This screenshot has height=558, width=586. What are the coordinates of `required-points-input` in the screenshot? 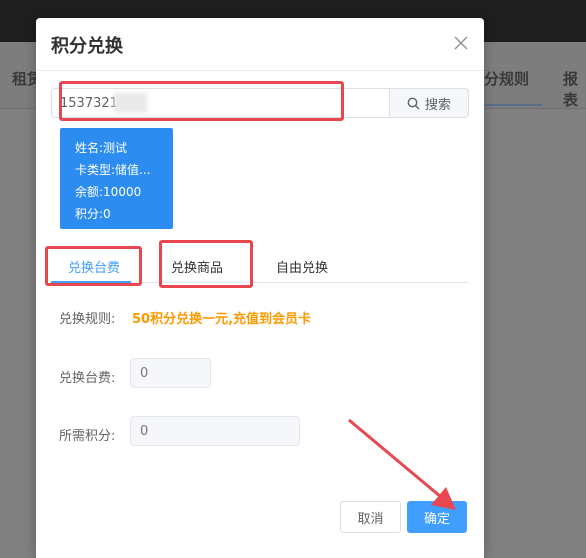 It's located at (215, 431).